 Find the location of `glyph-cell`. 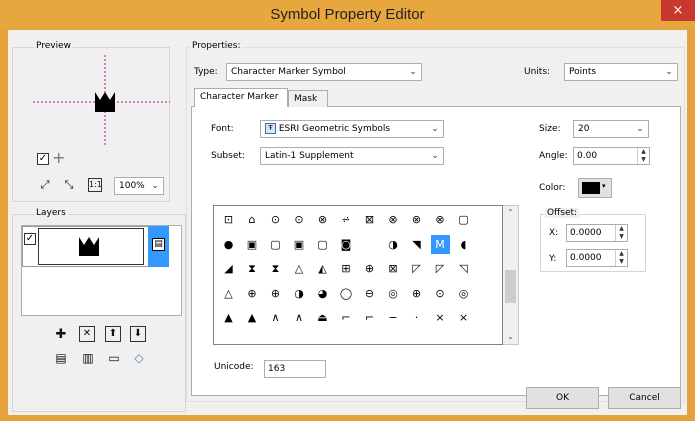

glyph-cell is located at coordinates (369, 244).